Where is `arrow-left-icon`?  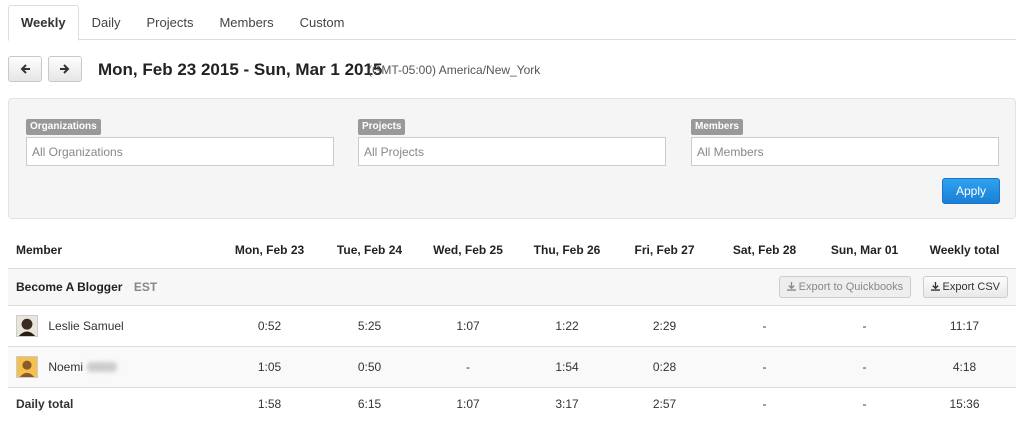
arrow-left-icon is located at coordinates (25, 69).